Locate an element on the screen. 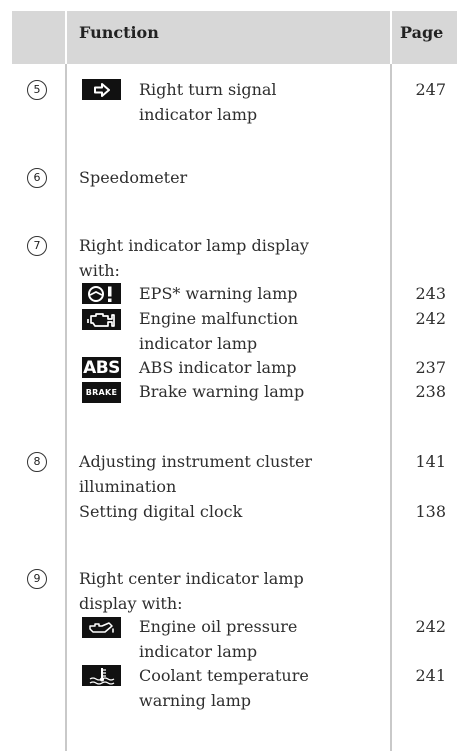 The width and height of the screenshot is (457, 751). row-text: Right turn signal is located at coordinates (208, 89).